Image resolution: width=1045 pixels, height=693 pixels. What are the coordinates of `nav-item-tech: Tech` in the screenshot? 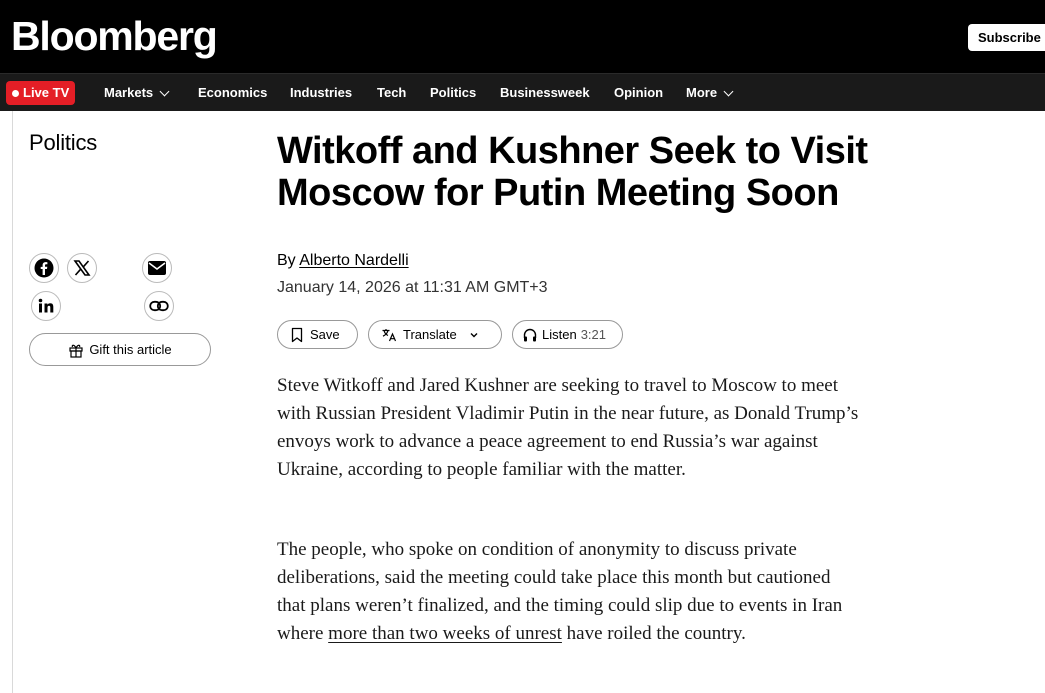 It's located at (391, 93).